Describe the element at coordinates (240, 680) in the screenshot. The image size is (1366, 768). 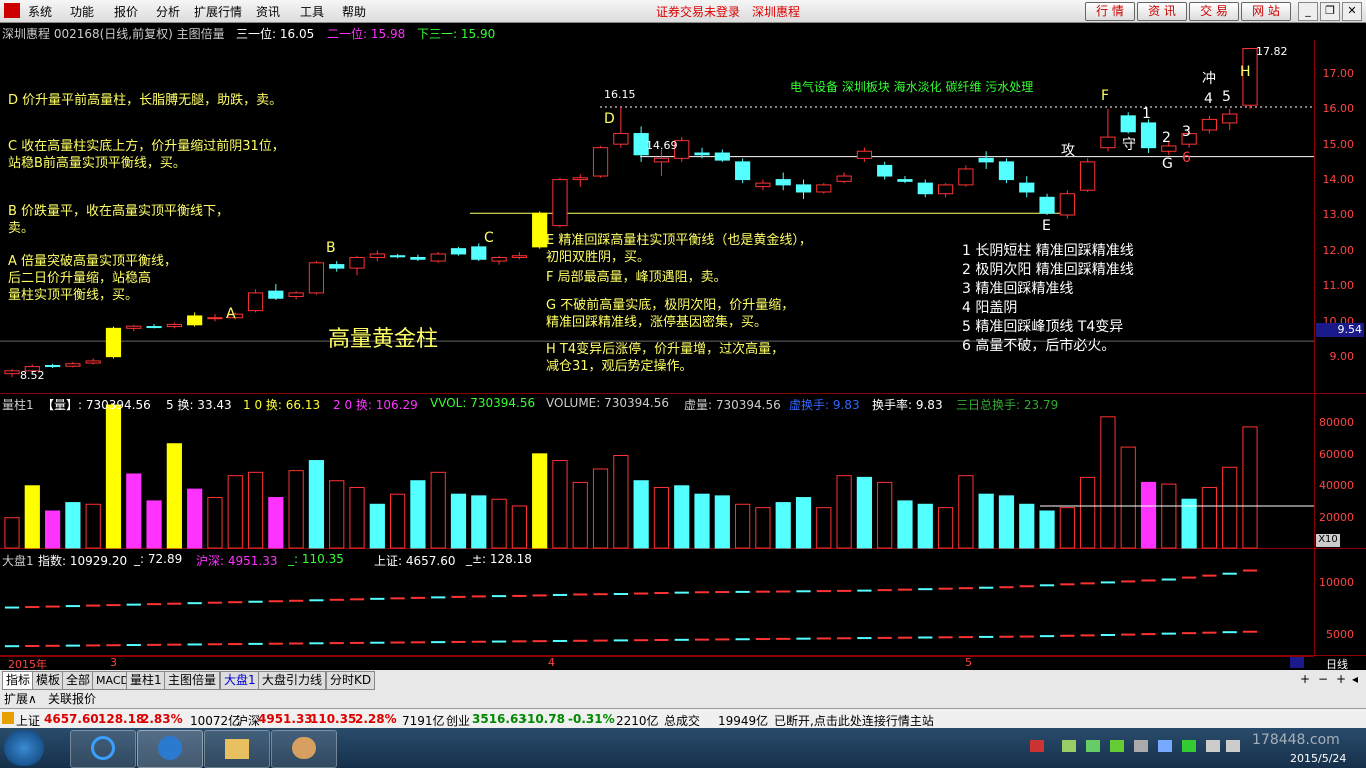
I see `tab-dapan1: 大盘1` at that location.